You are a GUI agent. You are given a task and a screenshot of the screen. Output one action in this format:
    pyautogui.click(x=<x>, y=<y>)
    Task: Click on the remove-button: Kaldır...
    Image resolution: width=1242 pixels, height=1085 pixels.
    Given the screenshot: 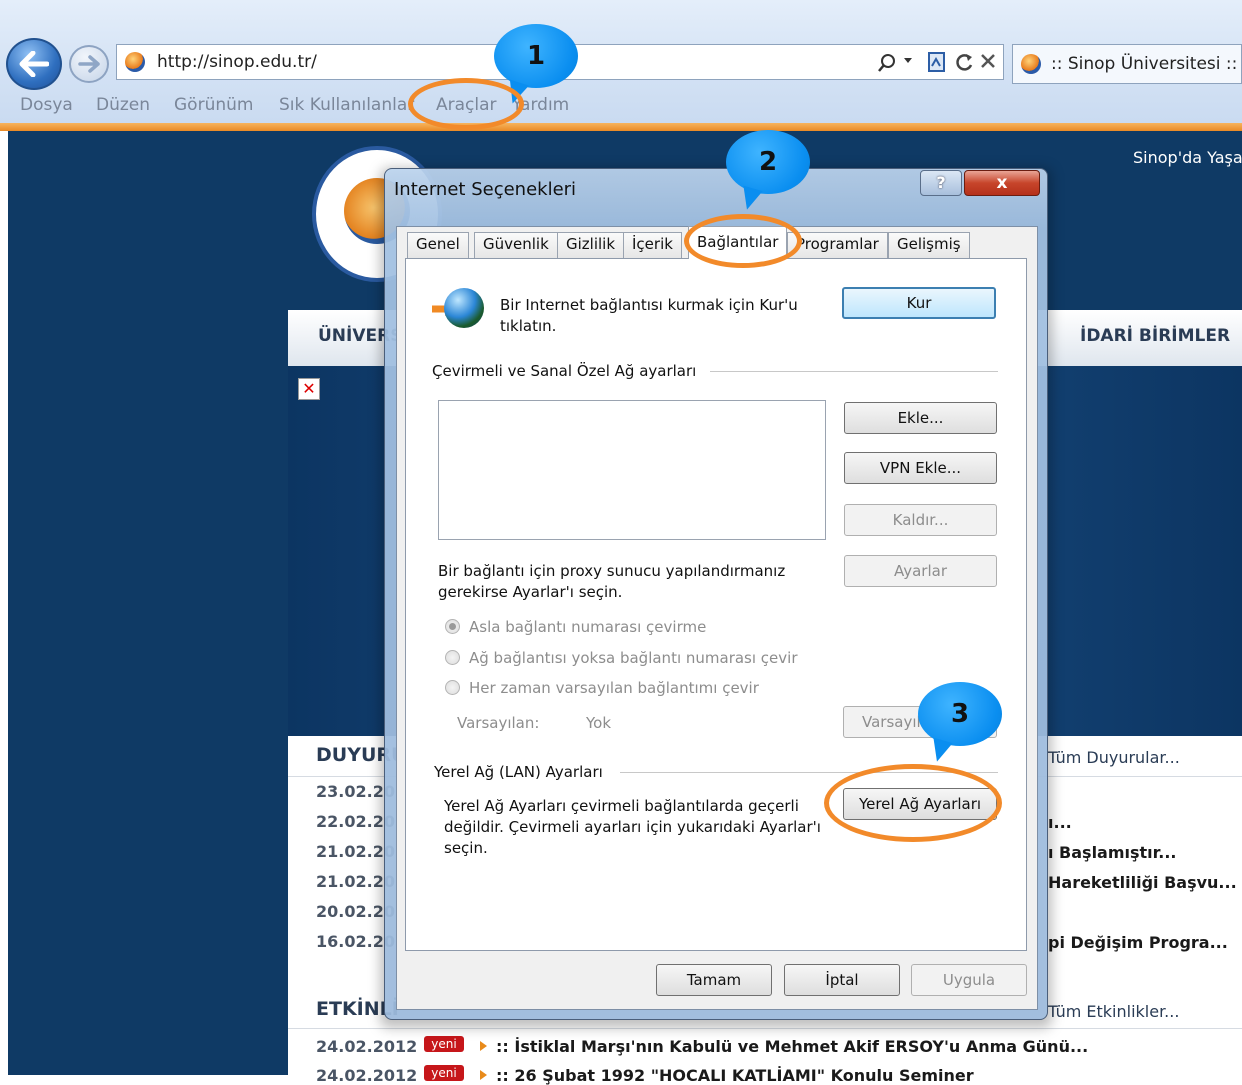 What is the action you would take?
    pyautogui.click(x=920, y=520)
    